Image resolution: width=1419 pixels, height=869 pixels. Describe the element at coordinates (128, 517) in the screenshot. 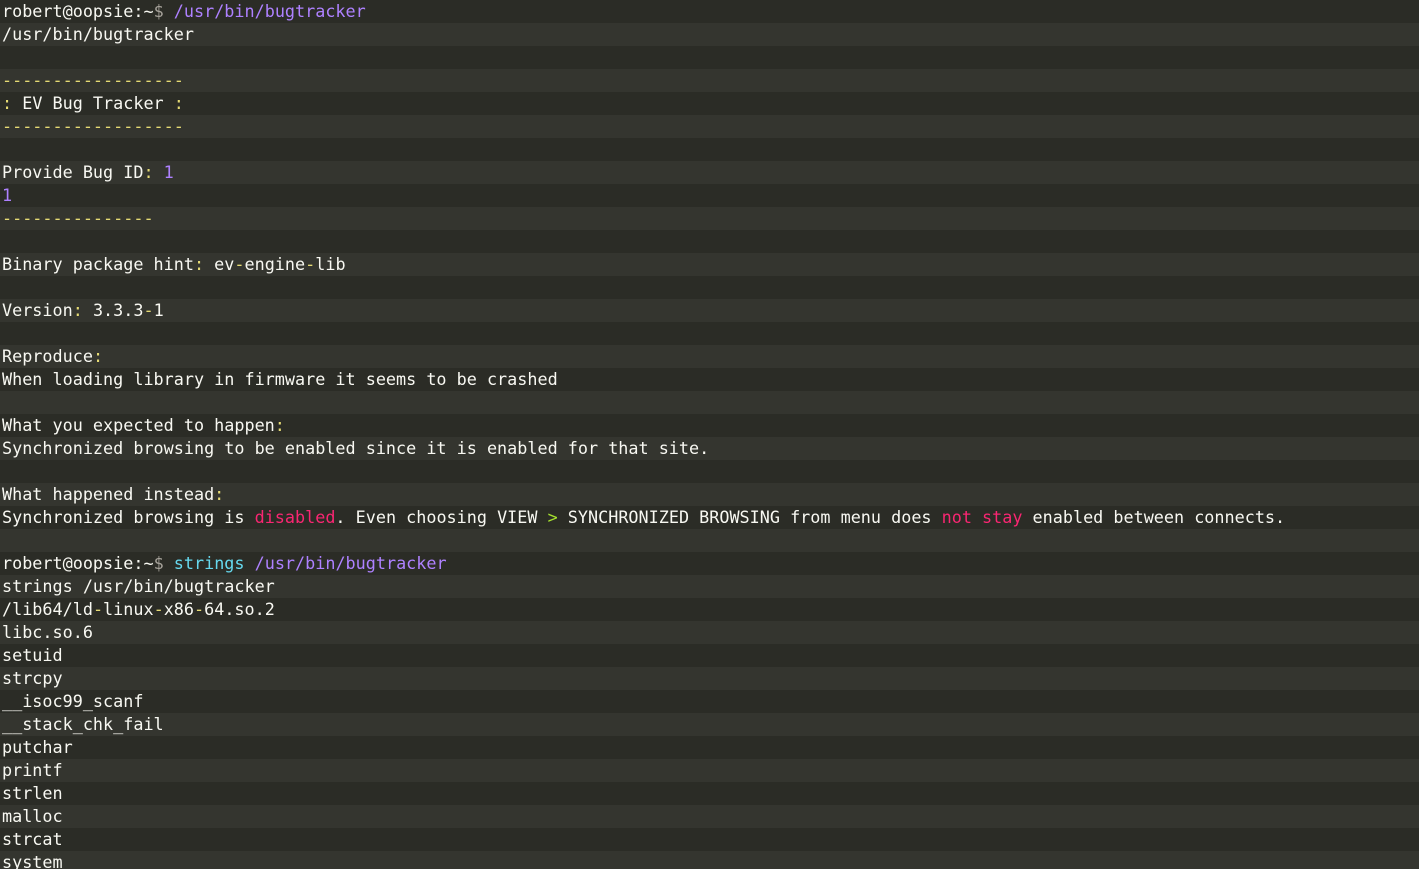

I see `terminal-text-default: Synchronized browsing is` at that location.